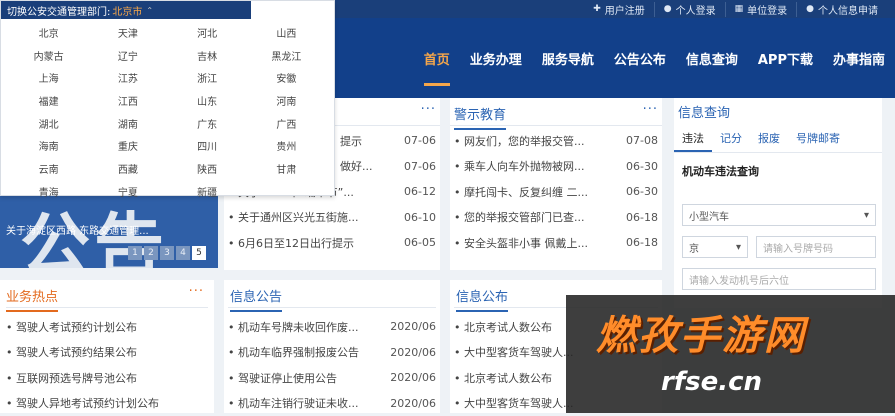  I want to click on banner-page-5: 5, so click(199, 253).